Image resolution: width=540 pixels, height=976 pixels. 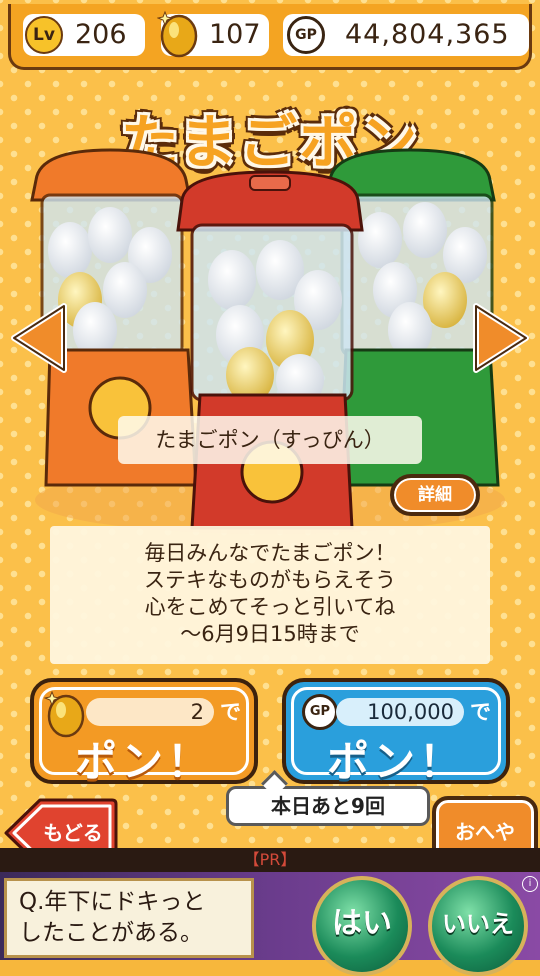 I want to click on egg-count-value: 107, so click(x=235, y=34).